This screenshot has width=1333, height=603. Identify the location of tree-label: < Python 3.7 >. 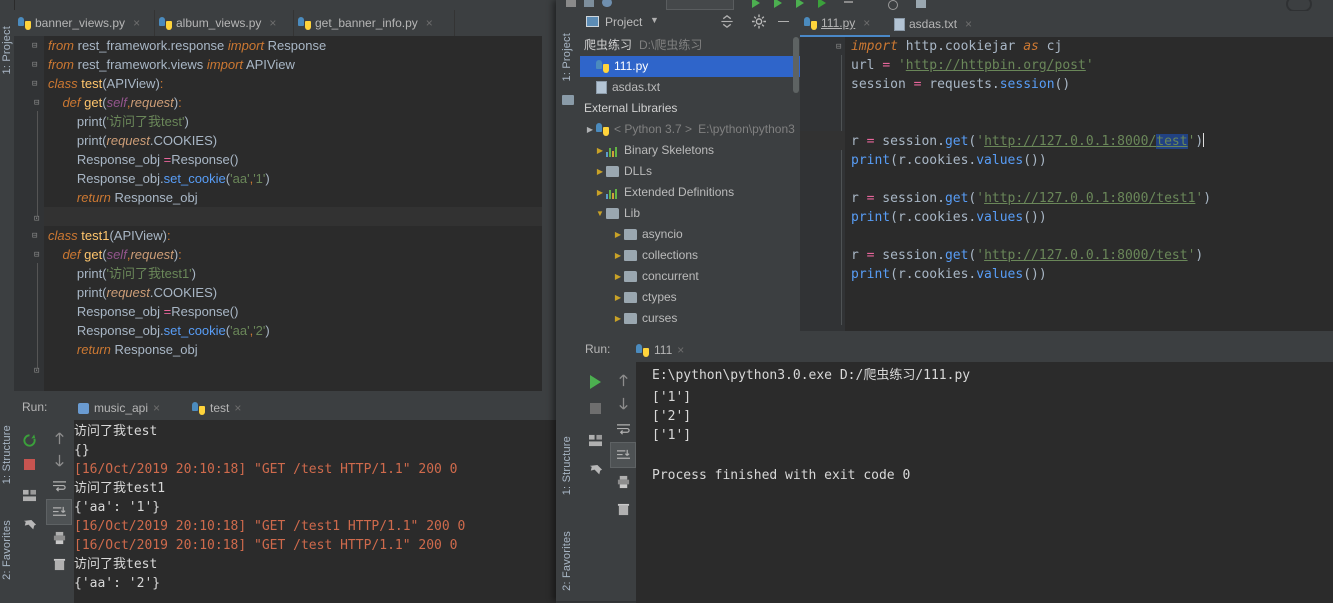
(653, 129).